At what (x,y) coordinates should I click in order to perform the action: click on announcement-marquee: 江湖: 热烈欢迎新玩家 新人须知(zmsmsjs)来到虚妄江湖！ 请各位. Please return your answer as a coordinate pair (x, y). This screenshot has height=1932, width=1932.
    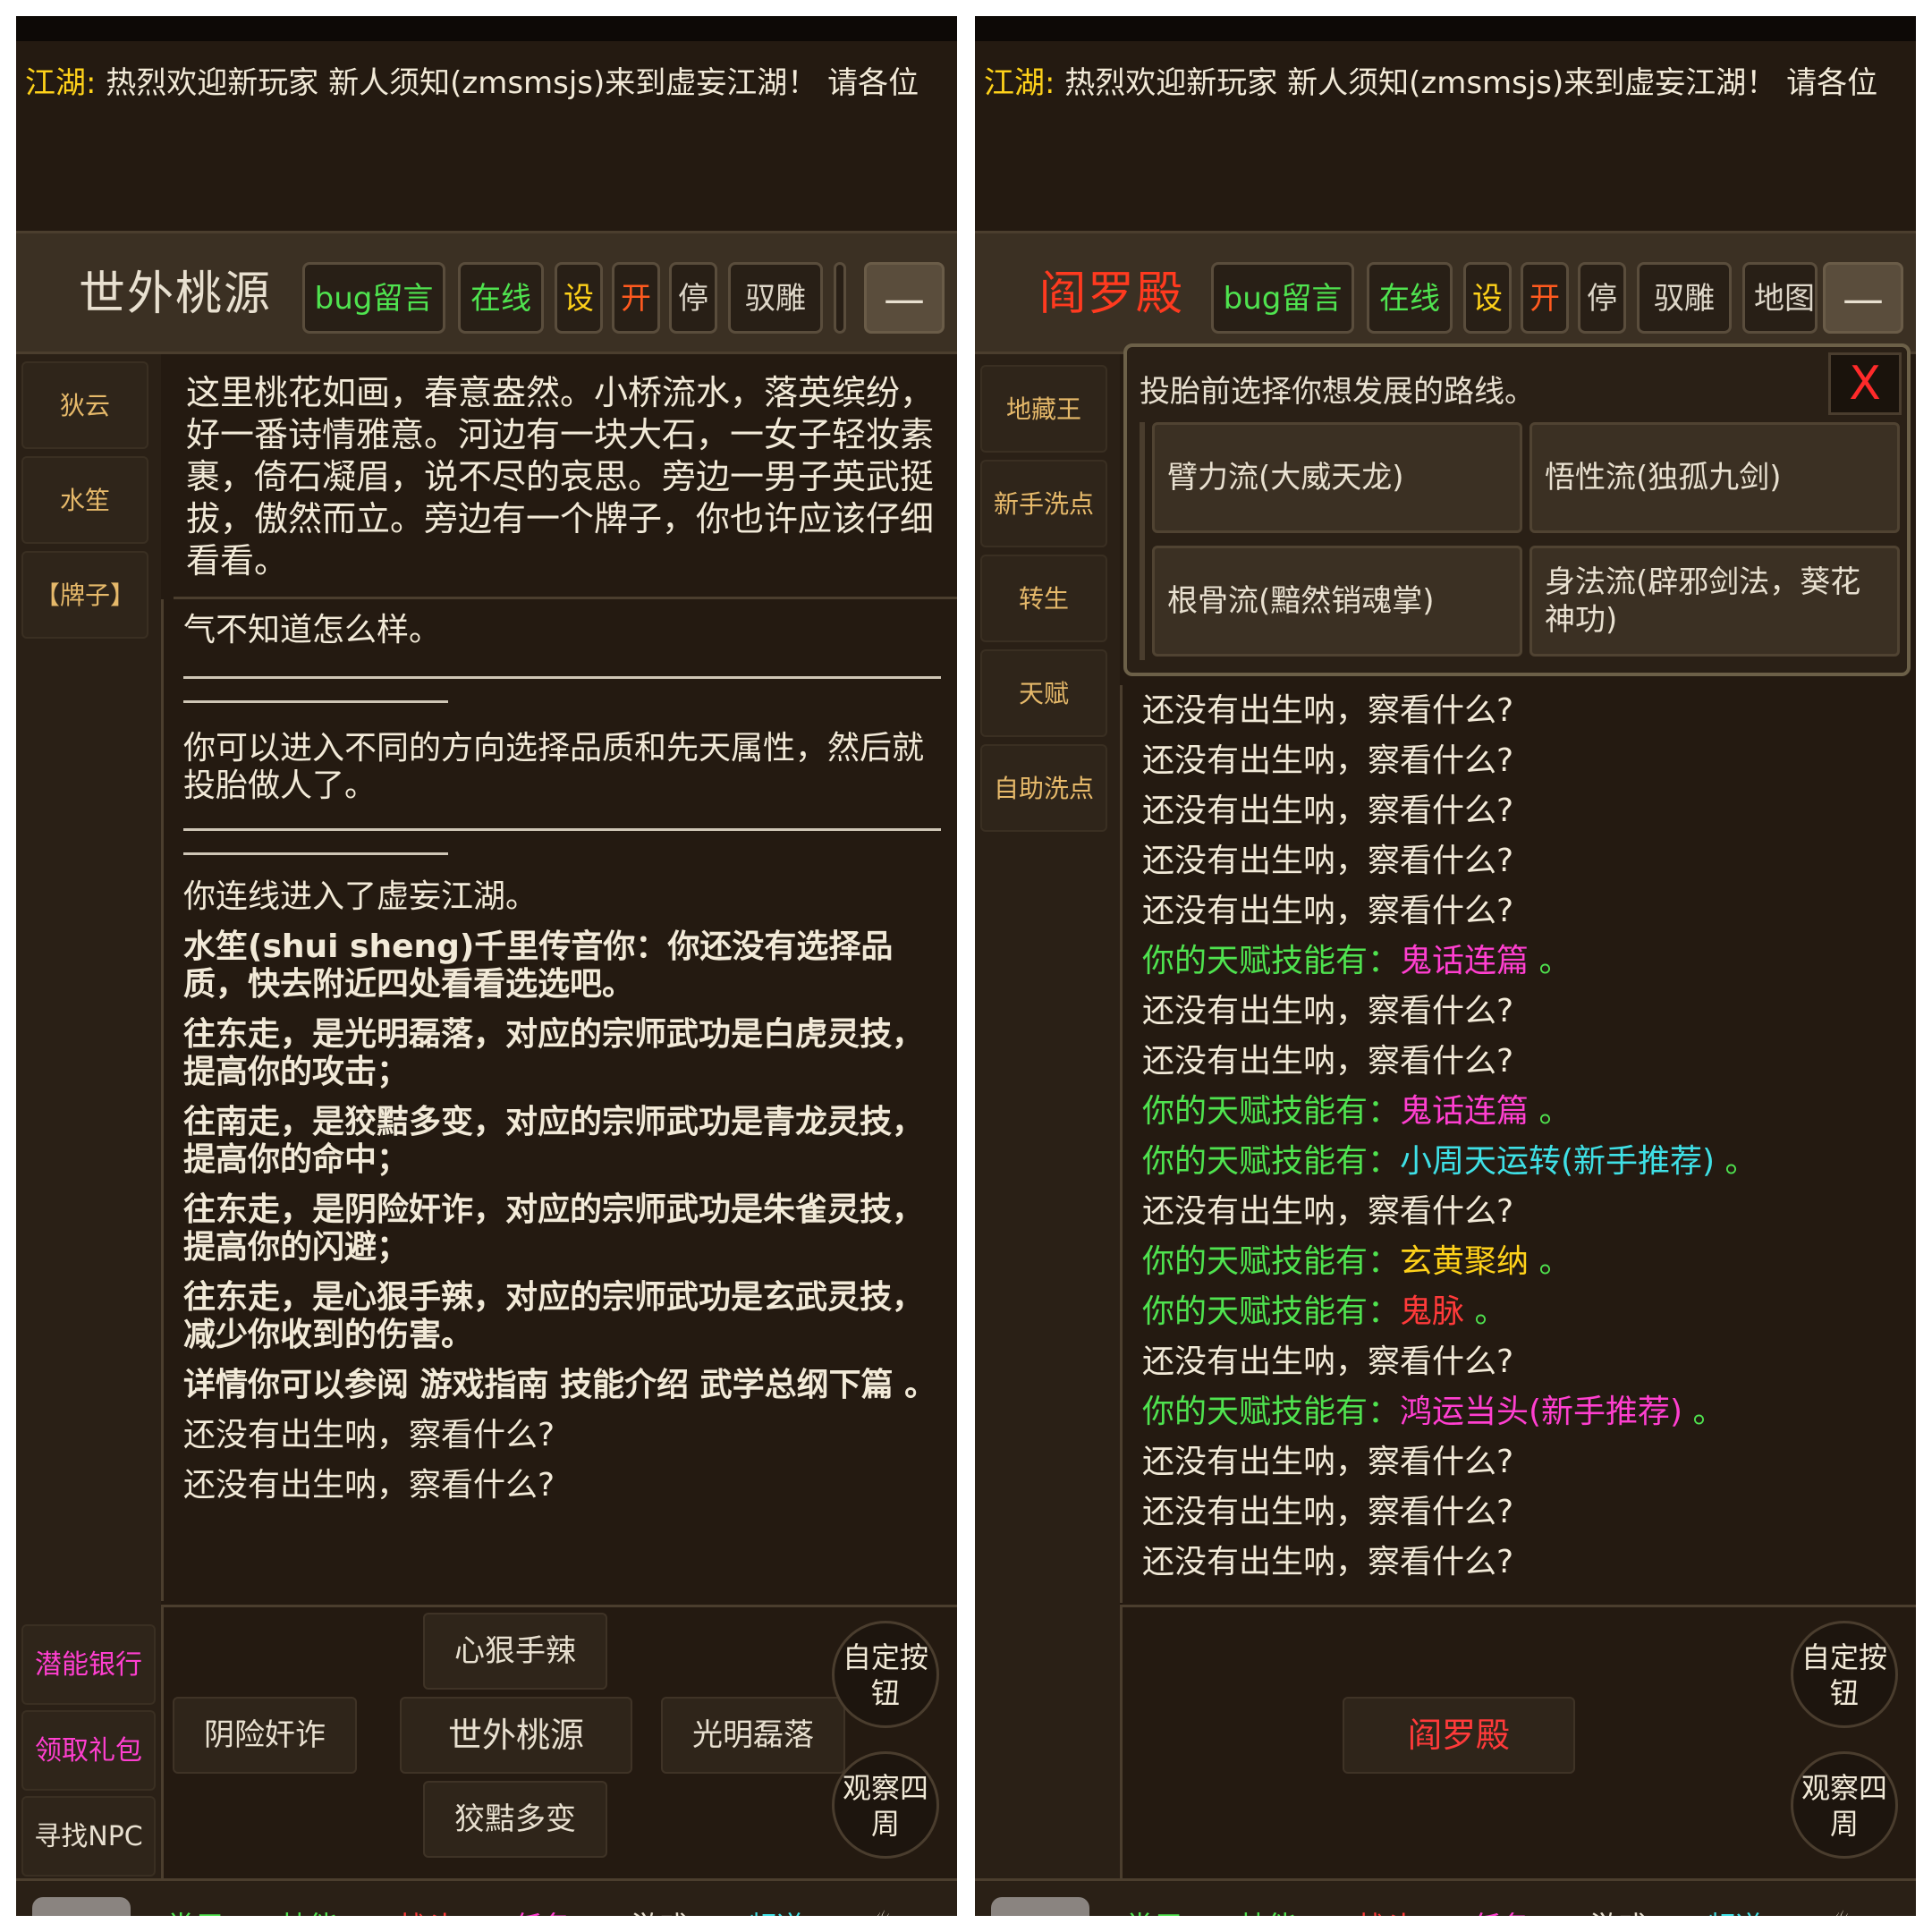
    Looking at the image, I should click on (1450, 83).